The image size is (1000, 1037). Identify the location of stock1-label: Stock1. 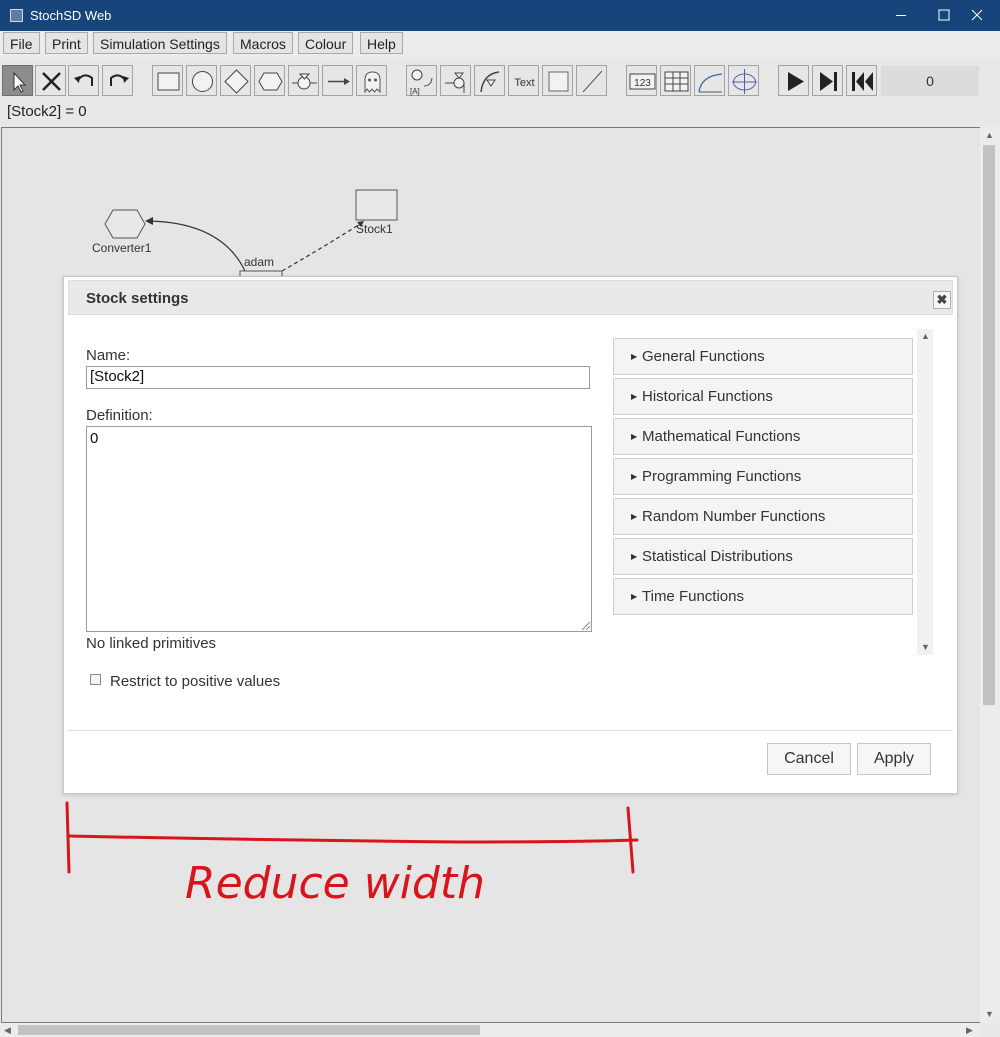
(374, 229).